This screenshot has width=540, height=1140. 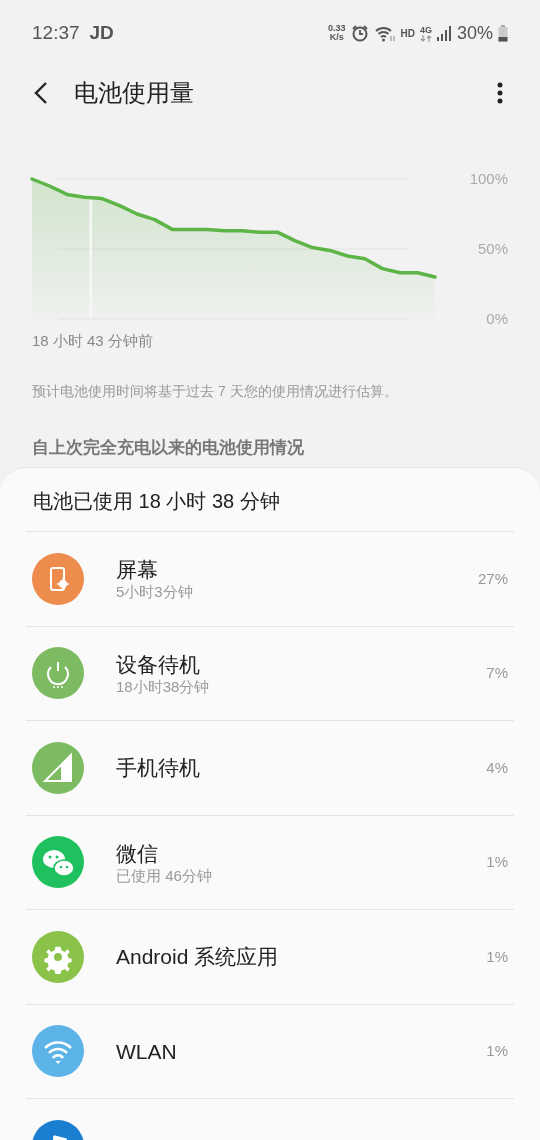 I want to click on battery-icon, so click(x=503, y=33).